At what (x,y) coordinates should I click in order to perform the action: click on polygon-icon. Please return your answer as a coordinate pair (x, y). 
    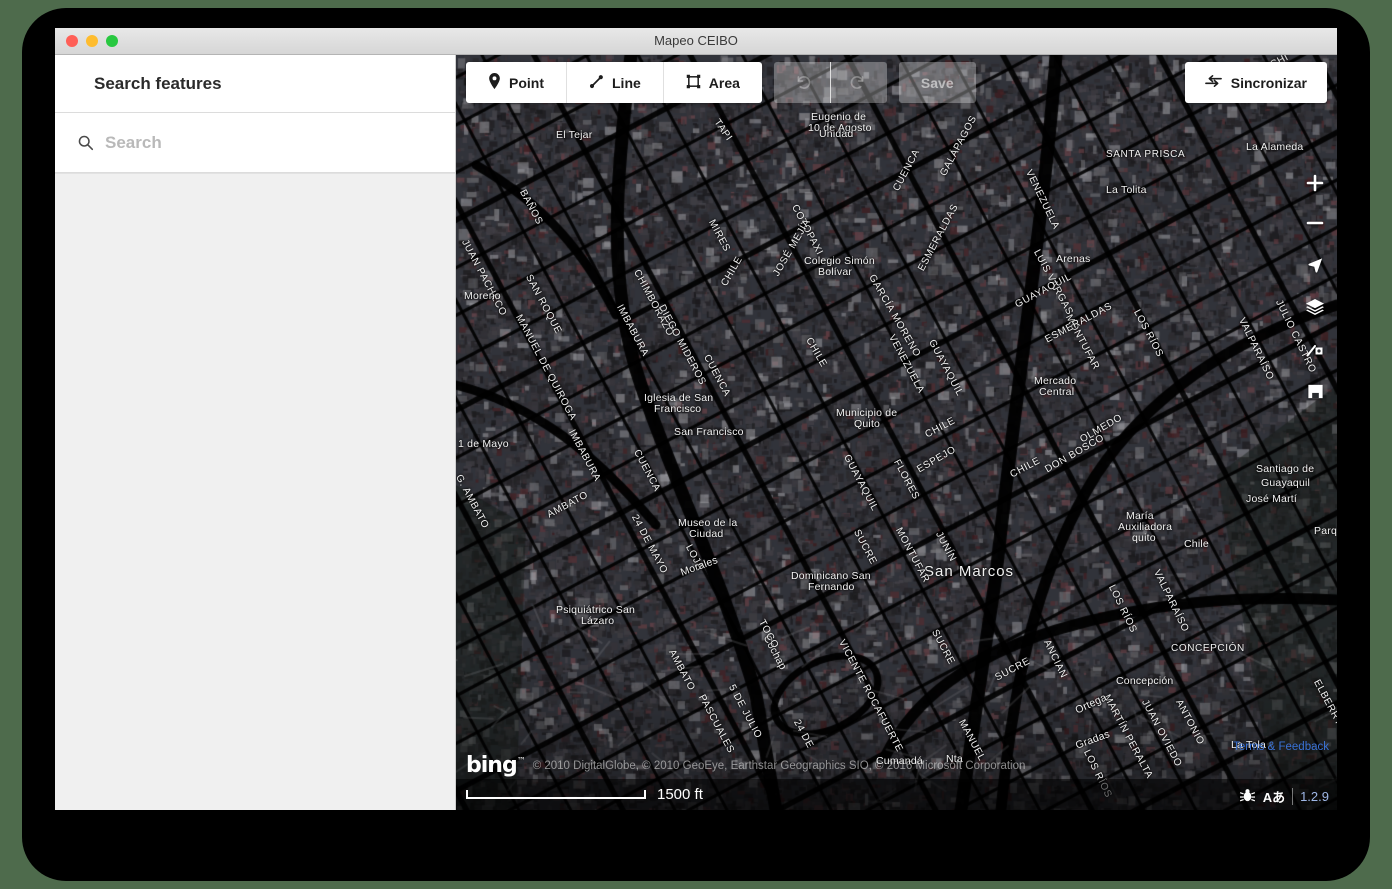
    Looking at the image, I should click on (693, 83).